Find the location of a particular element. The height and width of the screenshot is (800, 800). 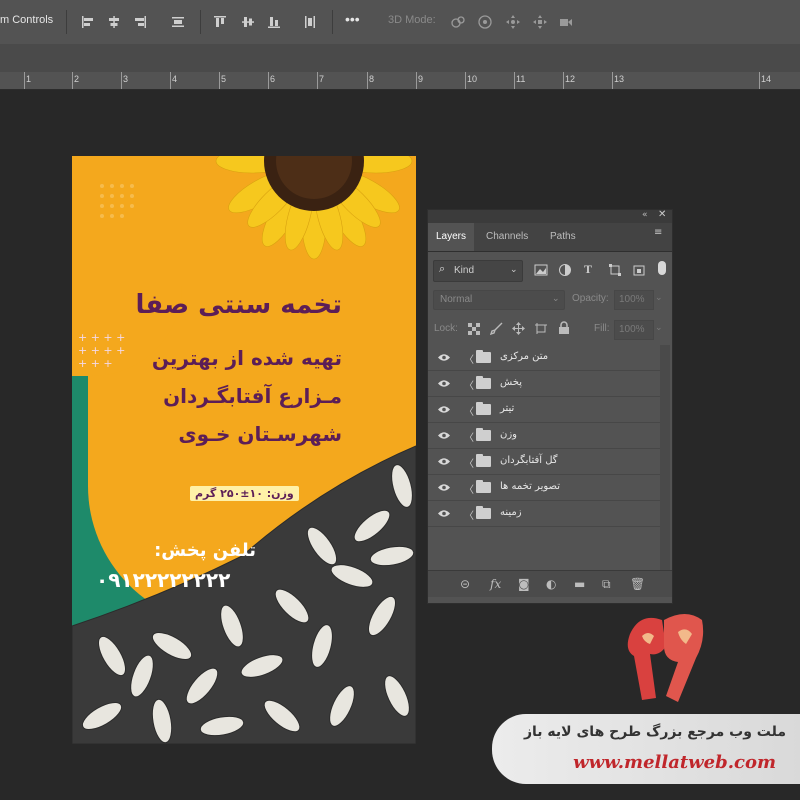

new-layer-icon: ⧉ is located at coordinates (606, 584).